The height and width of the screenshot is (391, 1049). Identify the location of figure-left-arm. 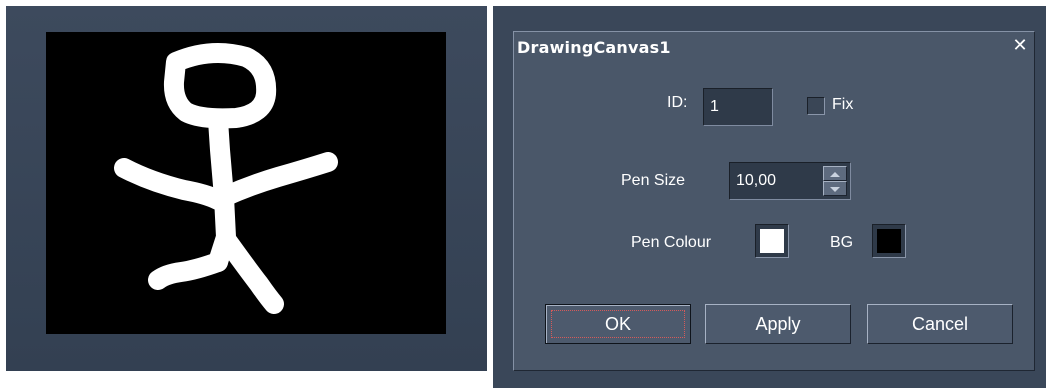
(171, 184).